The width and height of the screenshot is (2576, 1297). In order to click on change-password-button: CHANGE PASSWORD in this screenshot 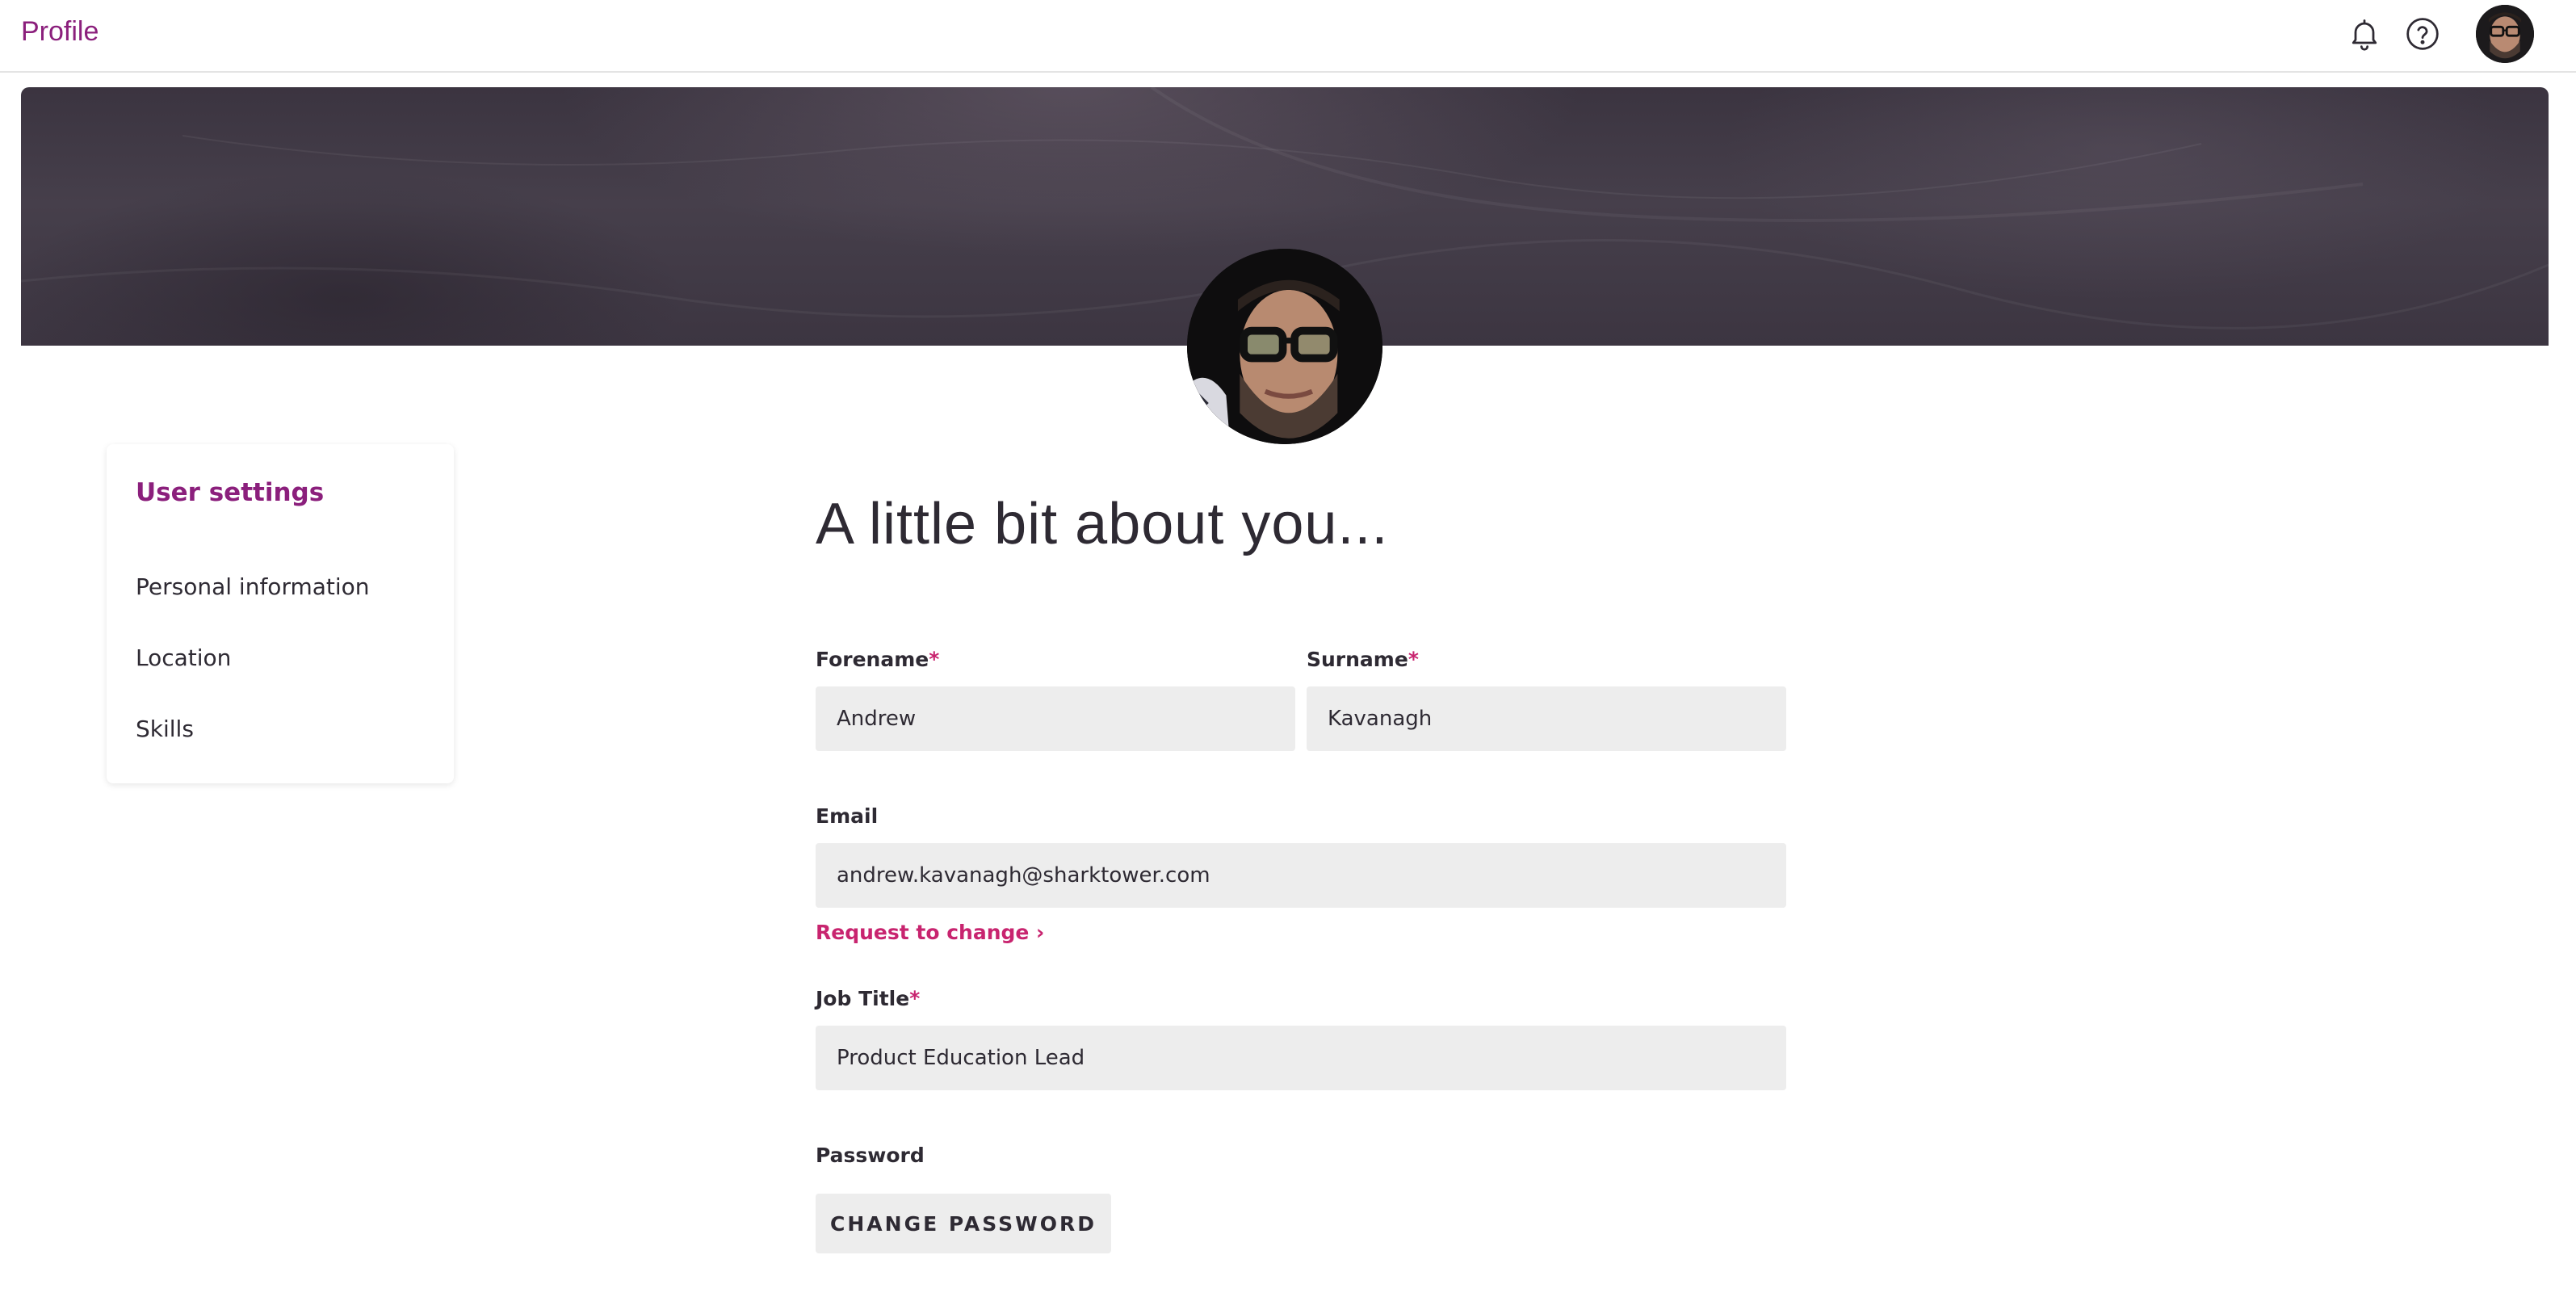, I will do `click(964, 1224)`.